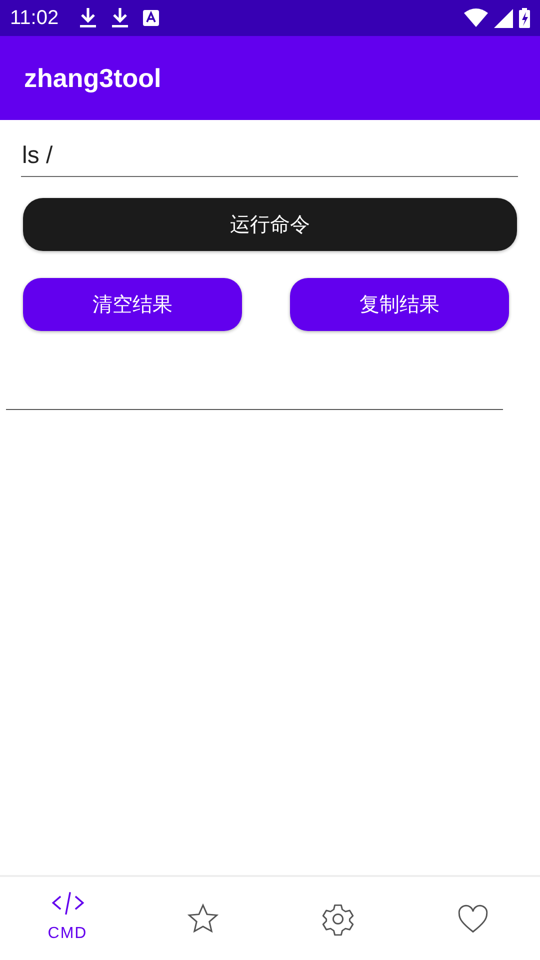 This screenshot has height=960, width=540. What do you see at coordinates (132, 304) in the screenshot?
I see `clear-button: 清空结果` at bounding box center [132, 304].